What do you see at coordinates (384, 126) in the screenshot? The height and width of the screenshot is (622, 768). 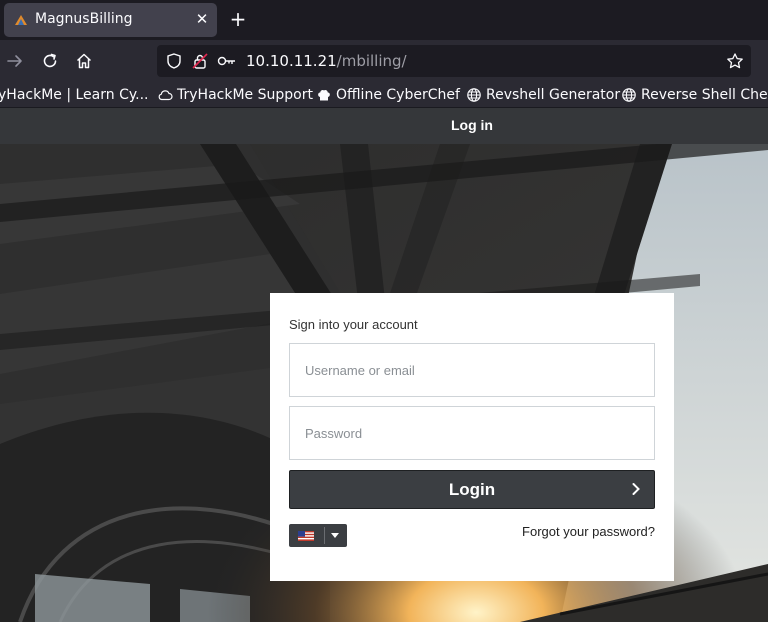 I see `page-header-bar: Log in` at bounding box center [384, 126].